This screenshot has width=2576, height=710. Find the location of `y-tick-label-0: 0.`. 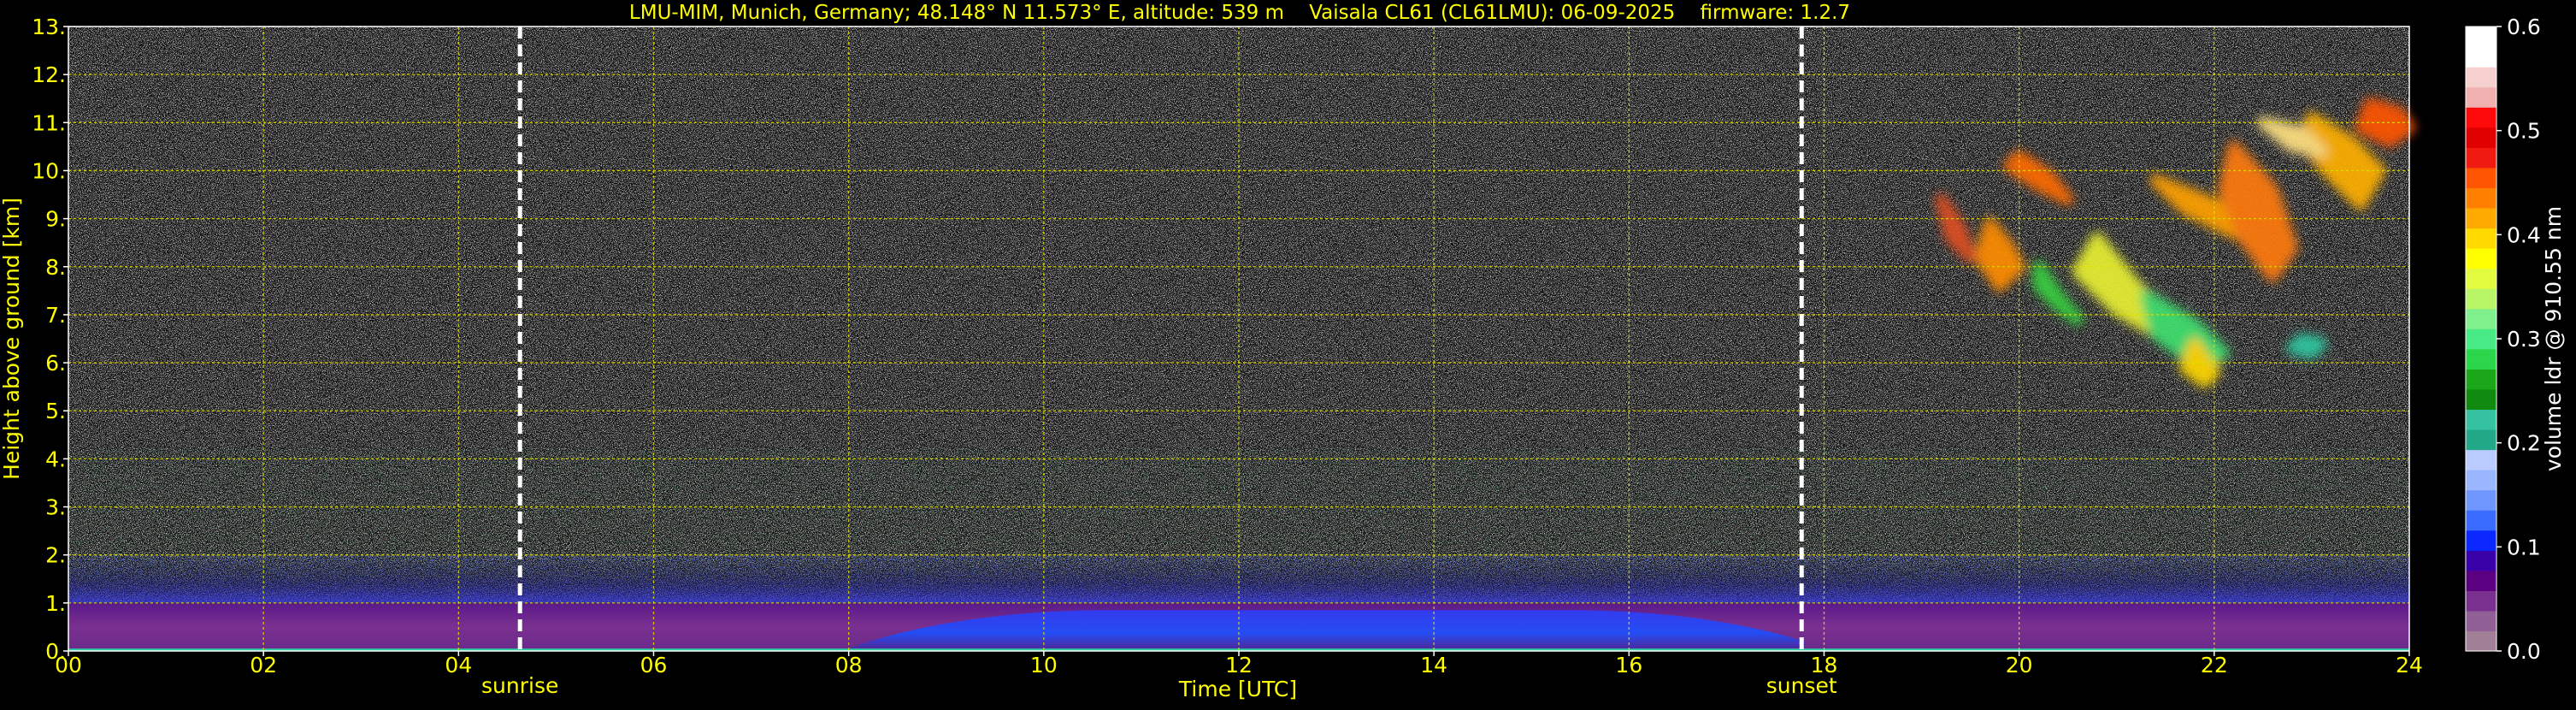

y-tick-label-0: 0. is located at coordinates (55, 651).